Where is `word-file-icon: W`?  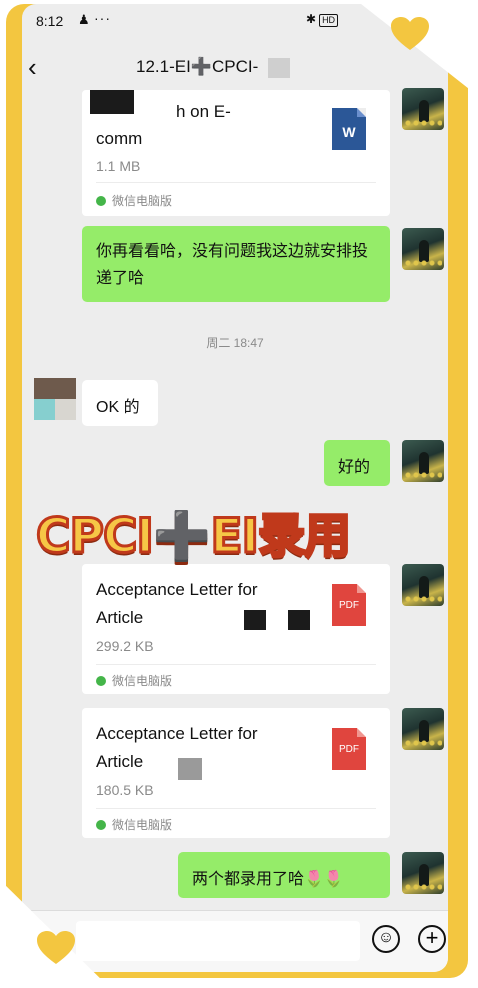
word-file-icon: W is located at coordinates (349, 129).